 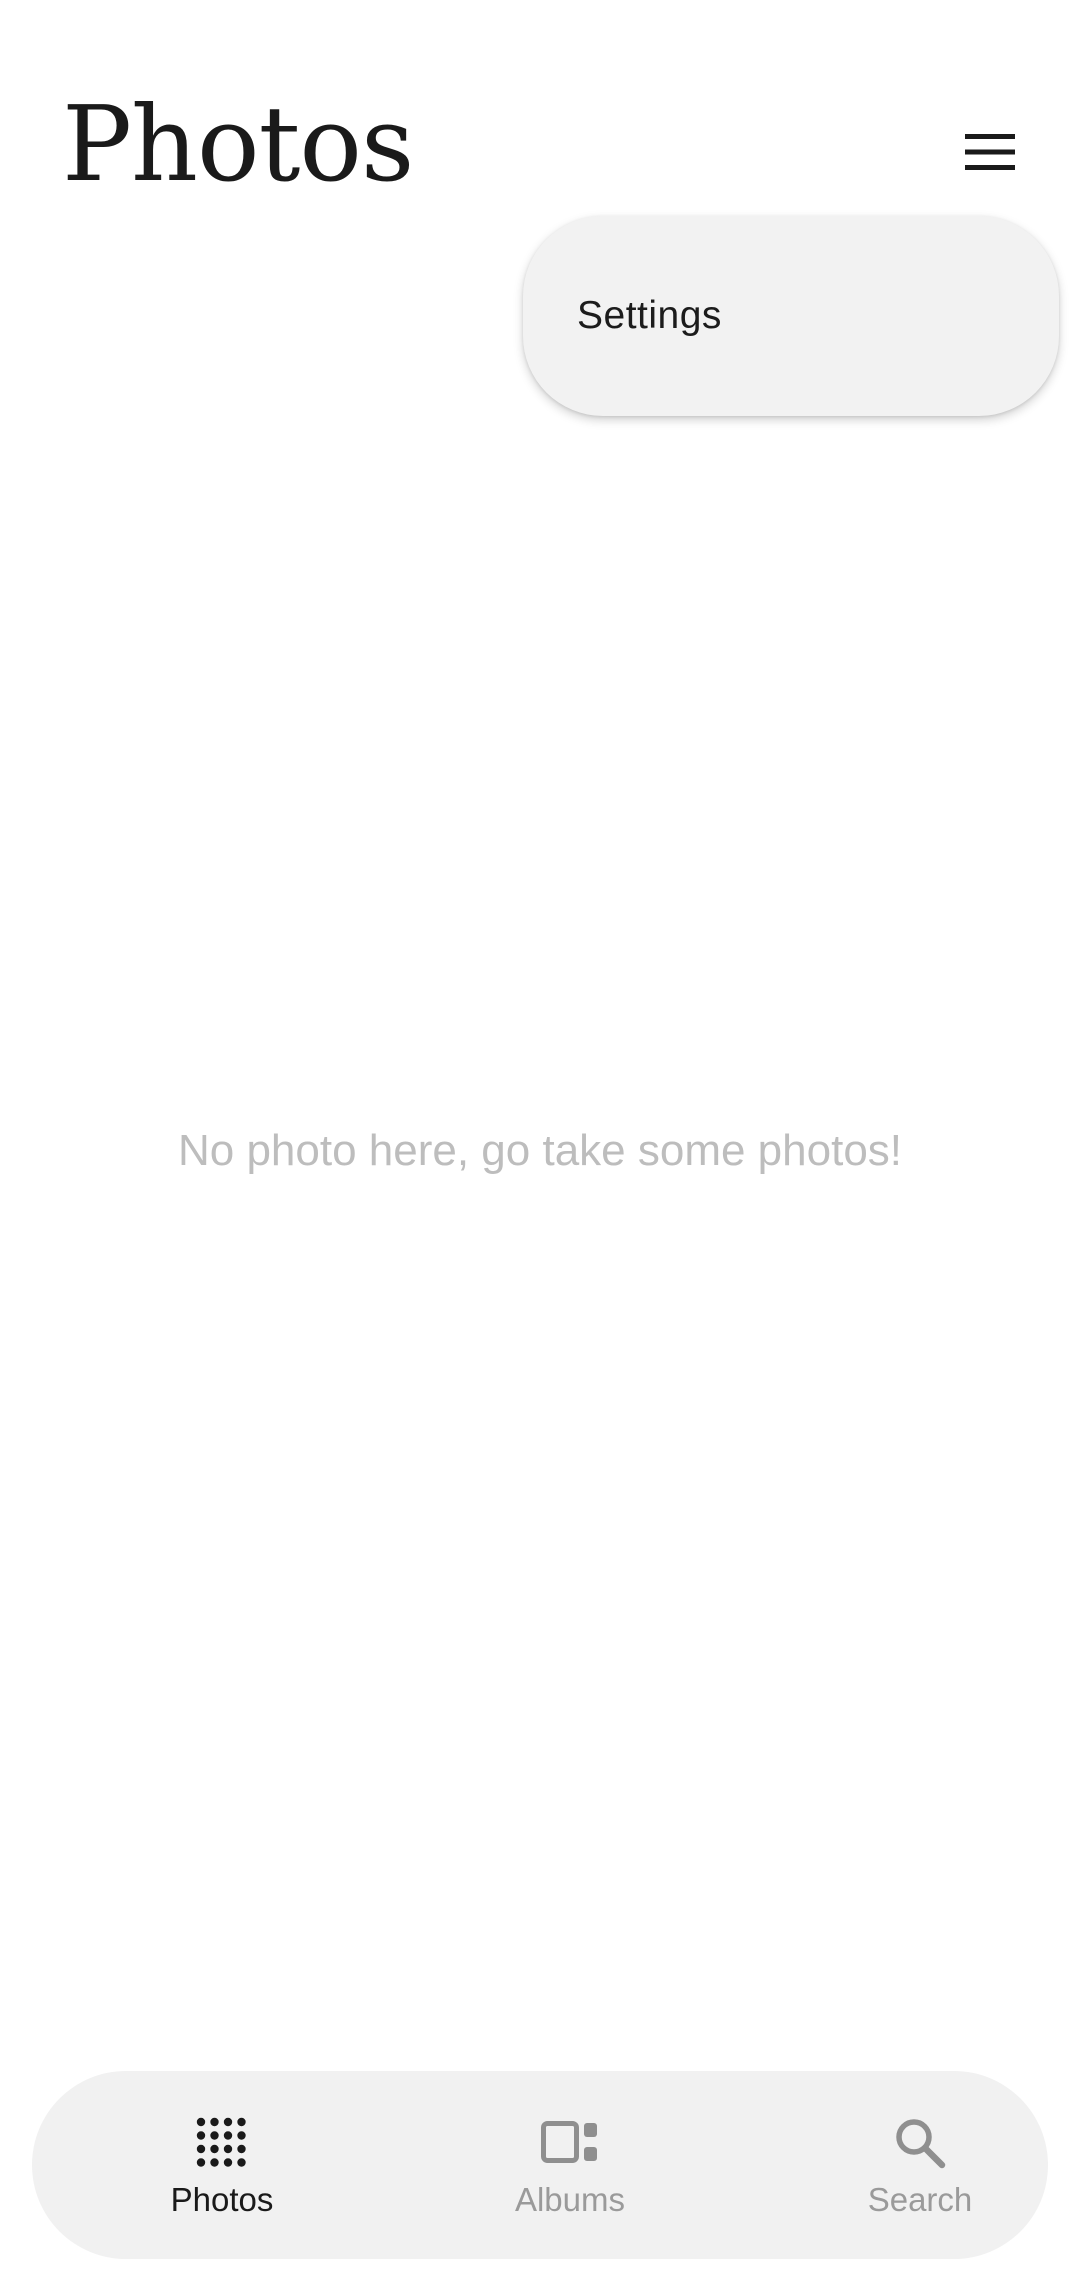 I want to click on menu-button, so click(x=990, y=152).